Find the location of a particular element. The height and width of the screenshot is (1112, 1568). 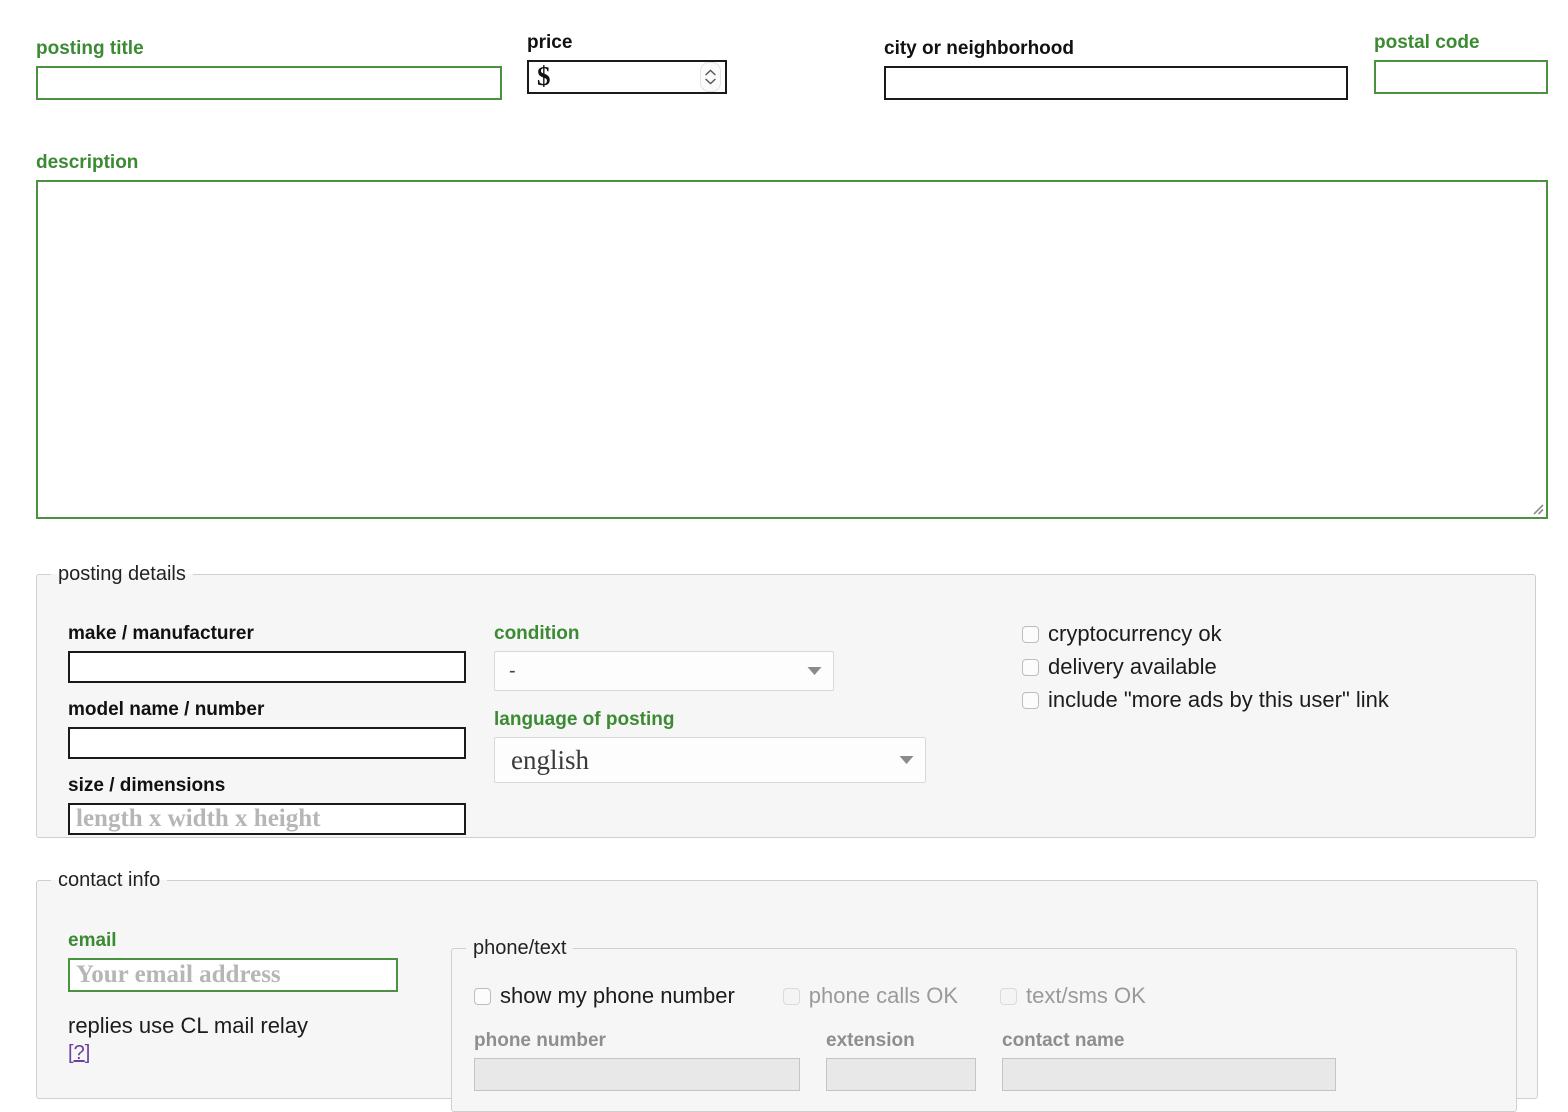

price-field-group: price $ is located at coordinates (627, 63).